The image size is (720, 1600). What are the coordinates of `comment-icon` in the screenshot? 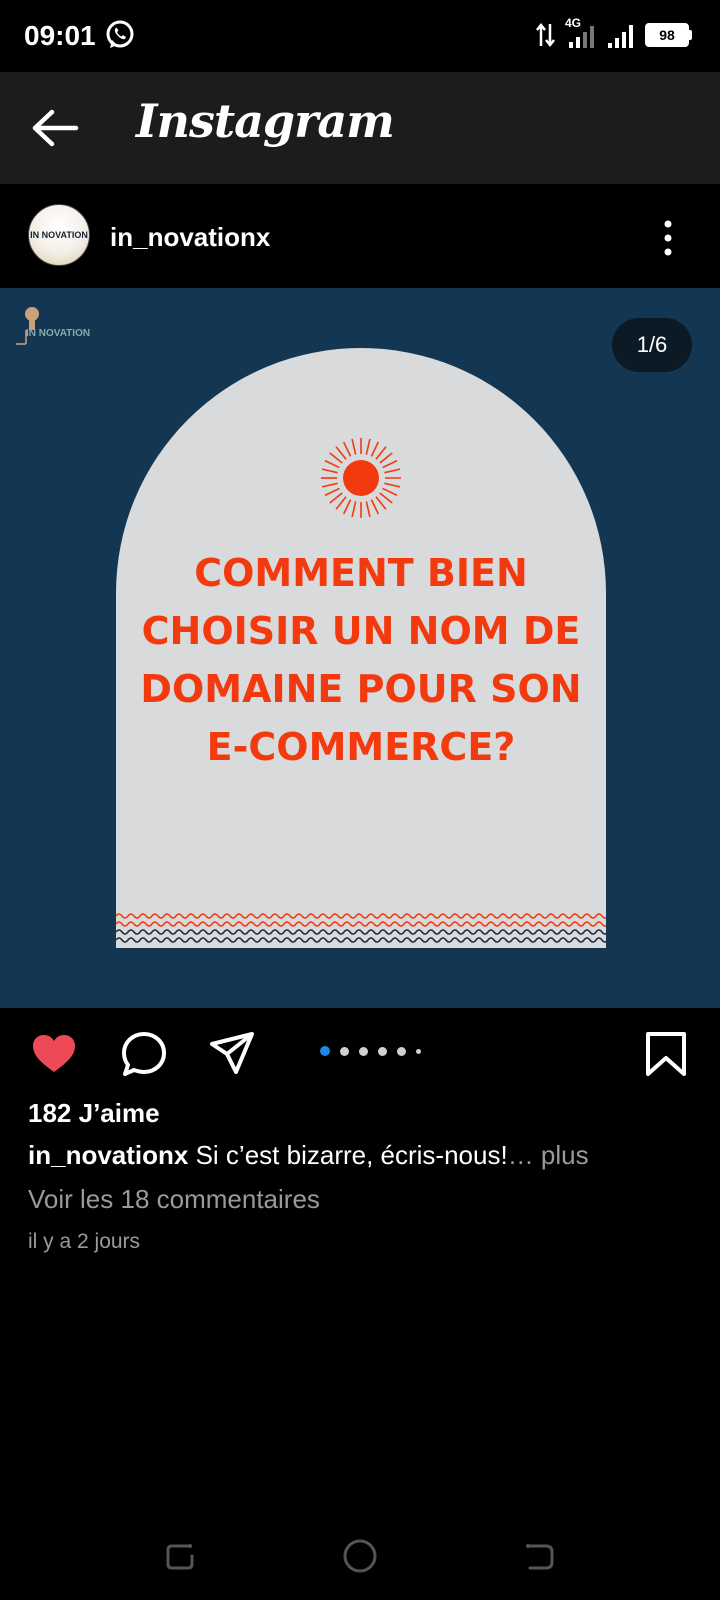 It's located at (144, 1054).